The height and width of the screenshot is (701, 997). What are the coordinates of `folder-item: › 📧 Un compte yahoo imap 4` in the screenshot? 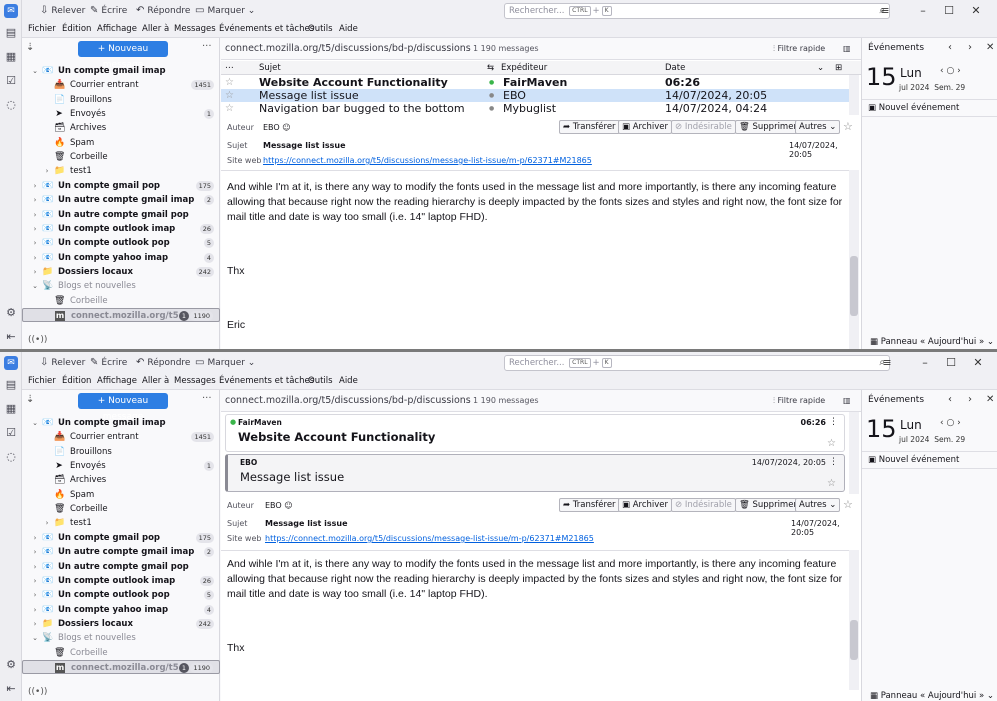 It's located at (121, 258).